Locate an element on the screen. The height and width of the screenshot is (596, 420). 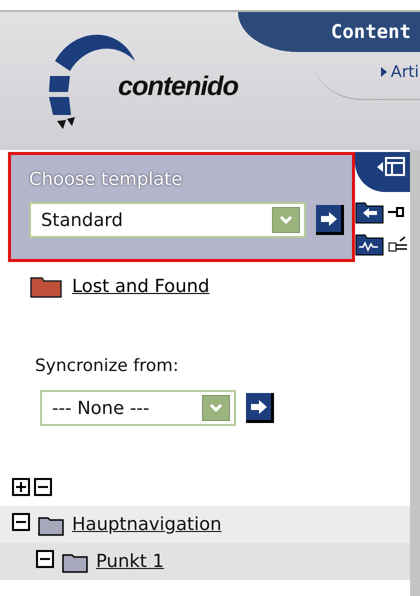
subnav-link: Arti is located at coordinates (404, 71).